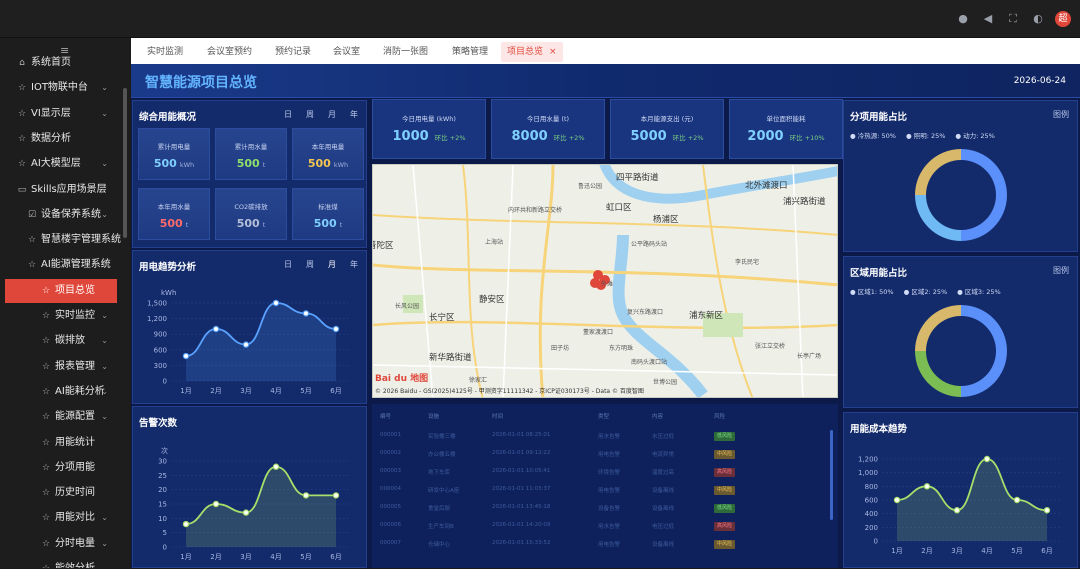 This screenshot has width=1080, height=569. What do you see at coordinates (938, 172) in the screenshot?
I see `donut-slice` at bounding box center [938, 172].